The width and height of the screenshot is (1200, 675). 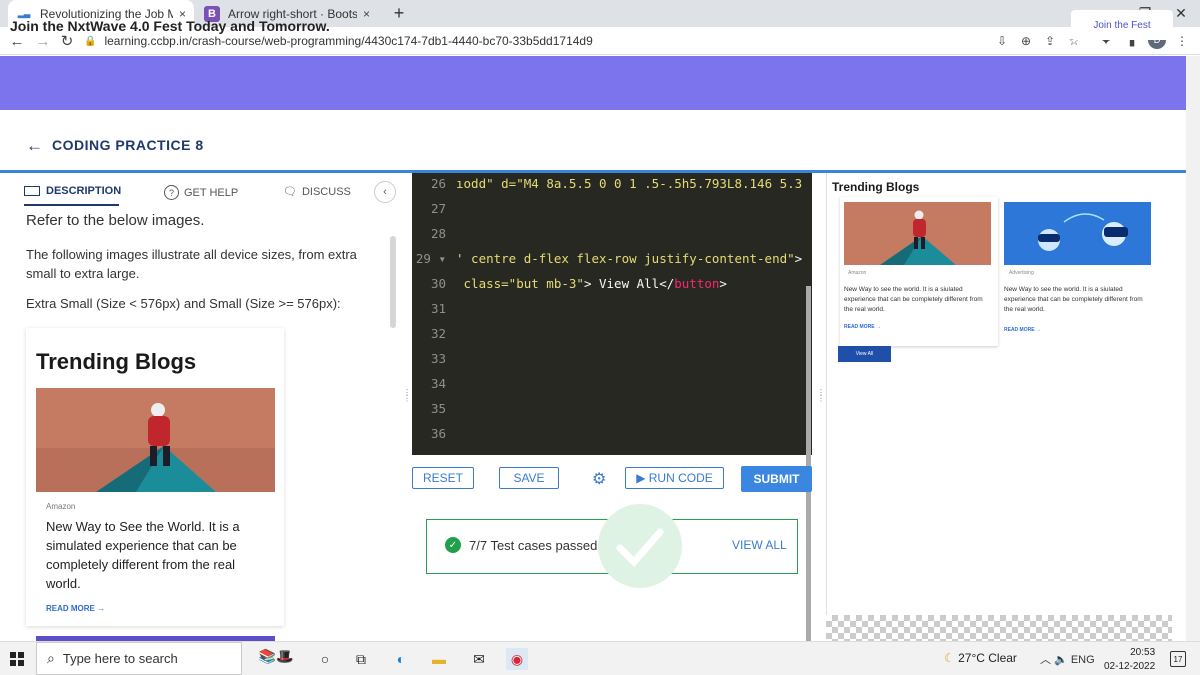 What do you see at coordinates (599, 479) in the screenshot?
I see `settings-gear-icon: ⚙` at bounding box center [599, 479].